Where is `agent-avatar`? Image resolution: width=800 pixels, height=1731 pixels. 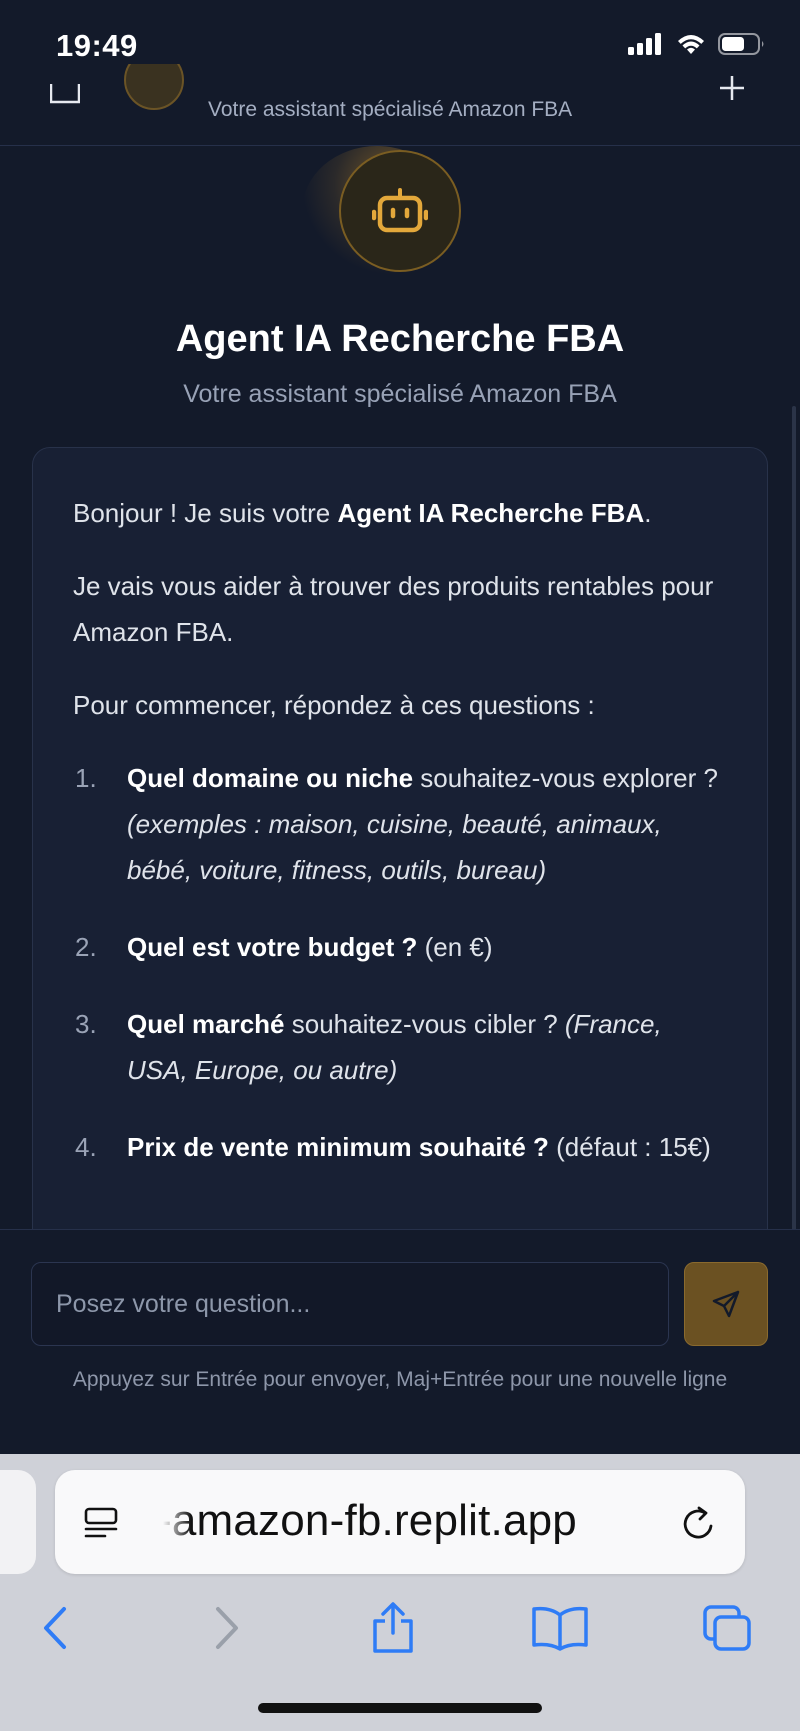
agent-avatar is located at coordinates (400, 211).